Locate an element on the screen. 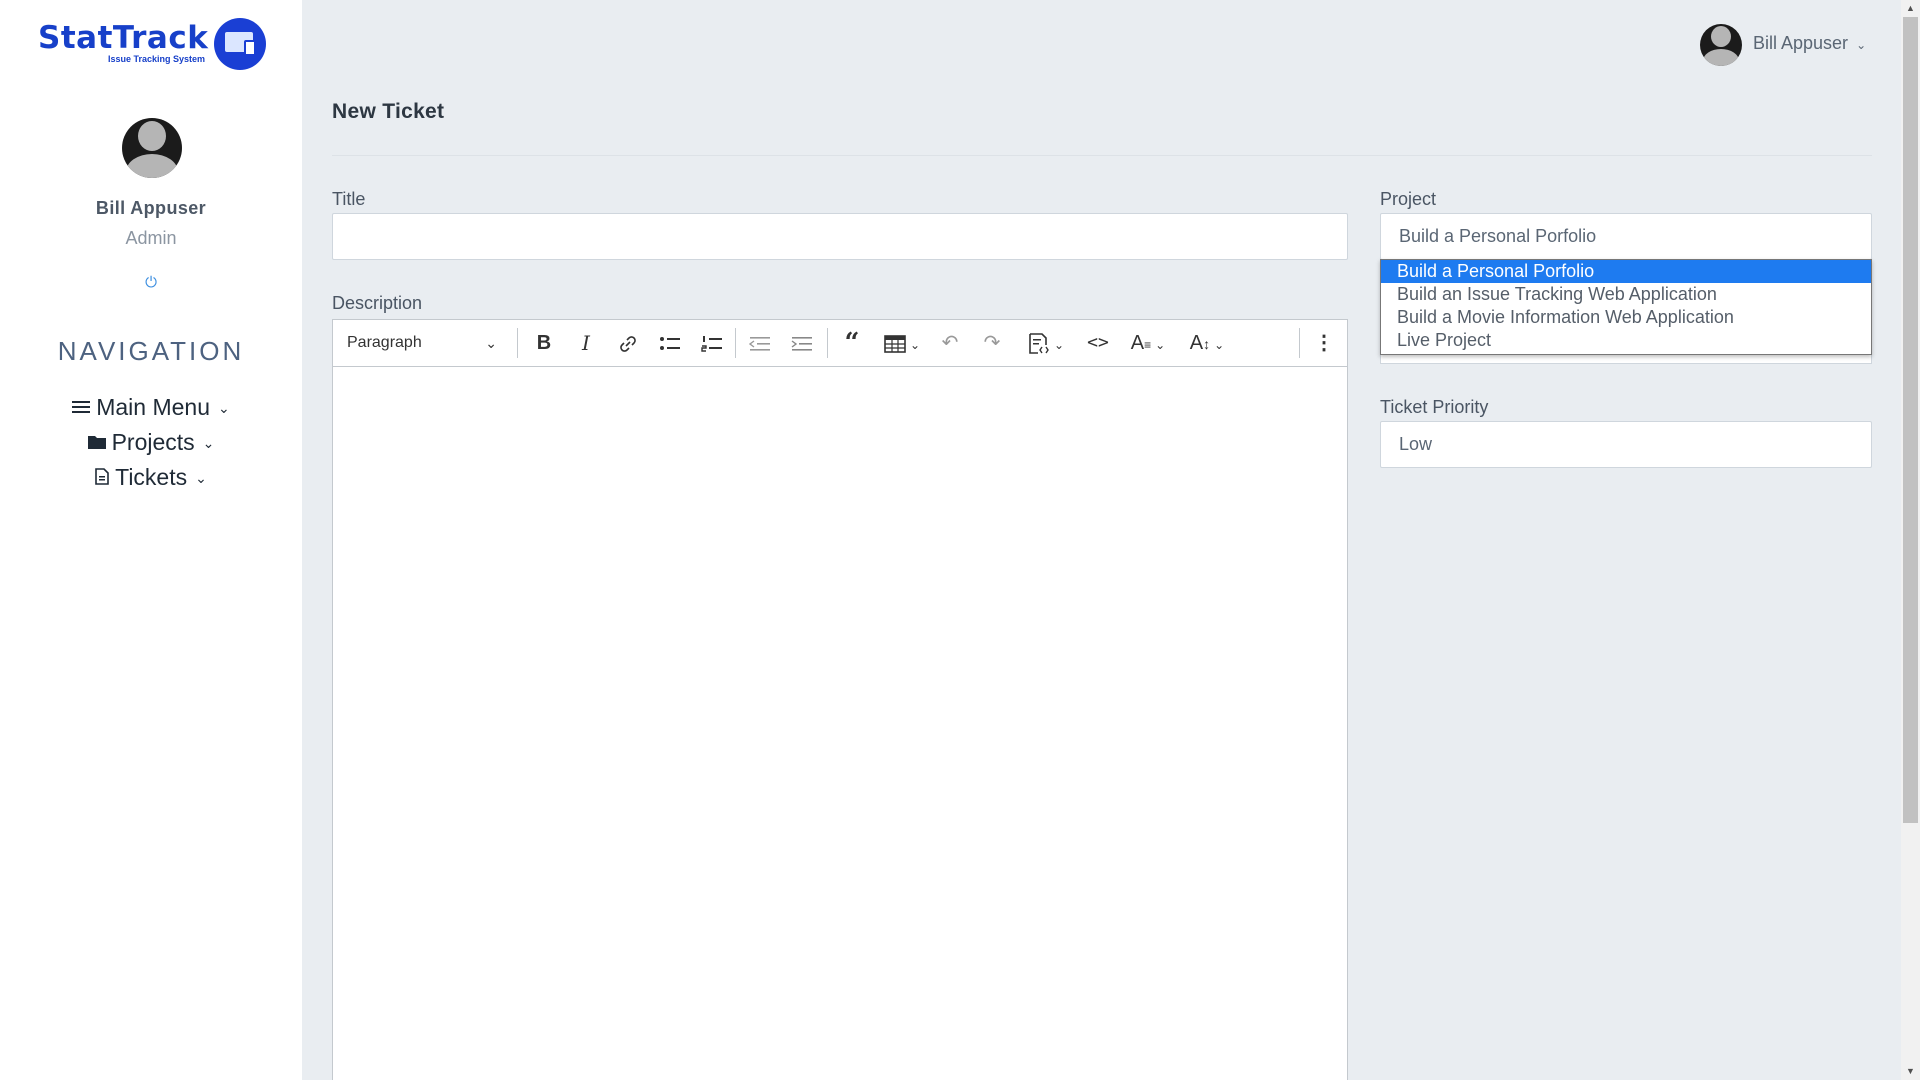 The width and height of the screenshot is (1920, 1080). title-label: Title is located at coordinates (349, 199).